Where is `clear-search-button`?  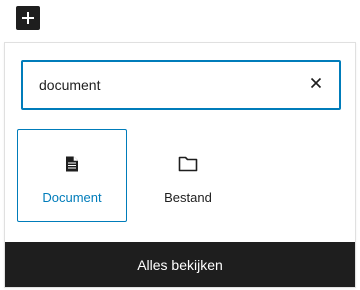
clear-search-button is located at coordinates (316, 85).